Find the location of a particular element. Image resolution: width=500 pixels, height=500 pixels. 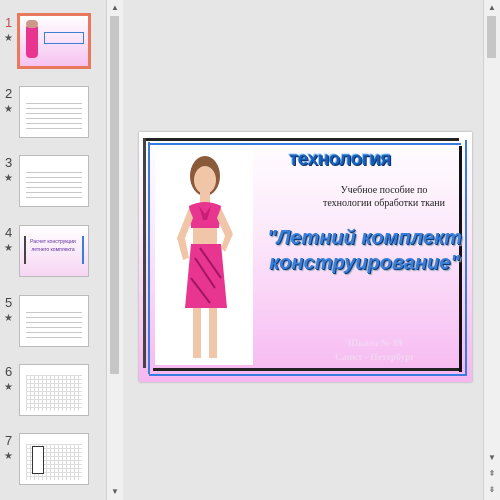

previous-slide-icon: ⇞ is located at coordinates (492, 474).